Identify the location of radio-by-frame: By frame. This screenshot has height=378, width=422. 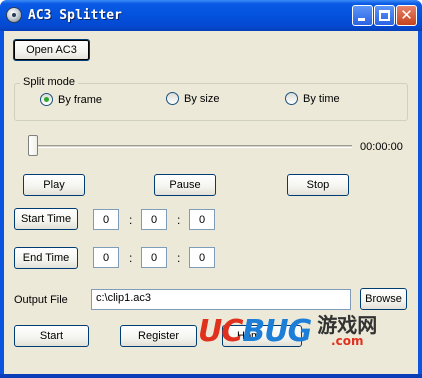
(71, 99).